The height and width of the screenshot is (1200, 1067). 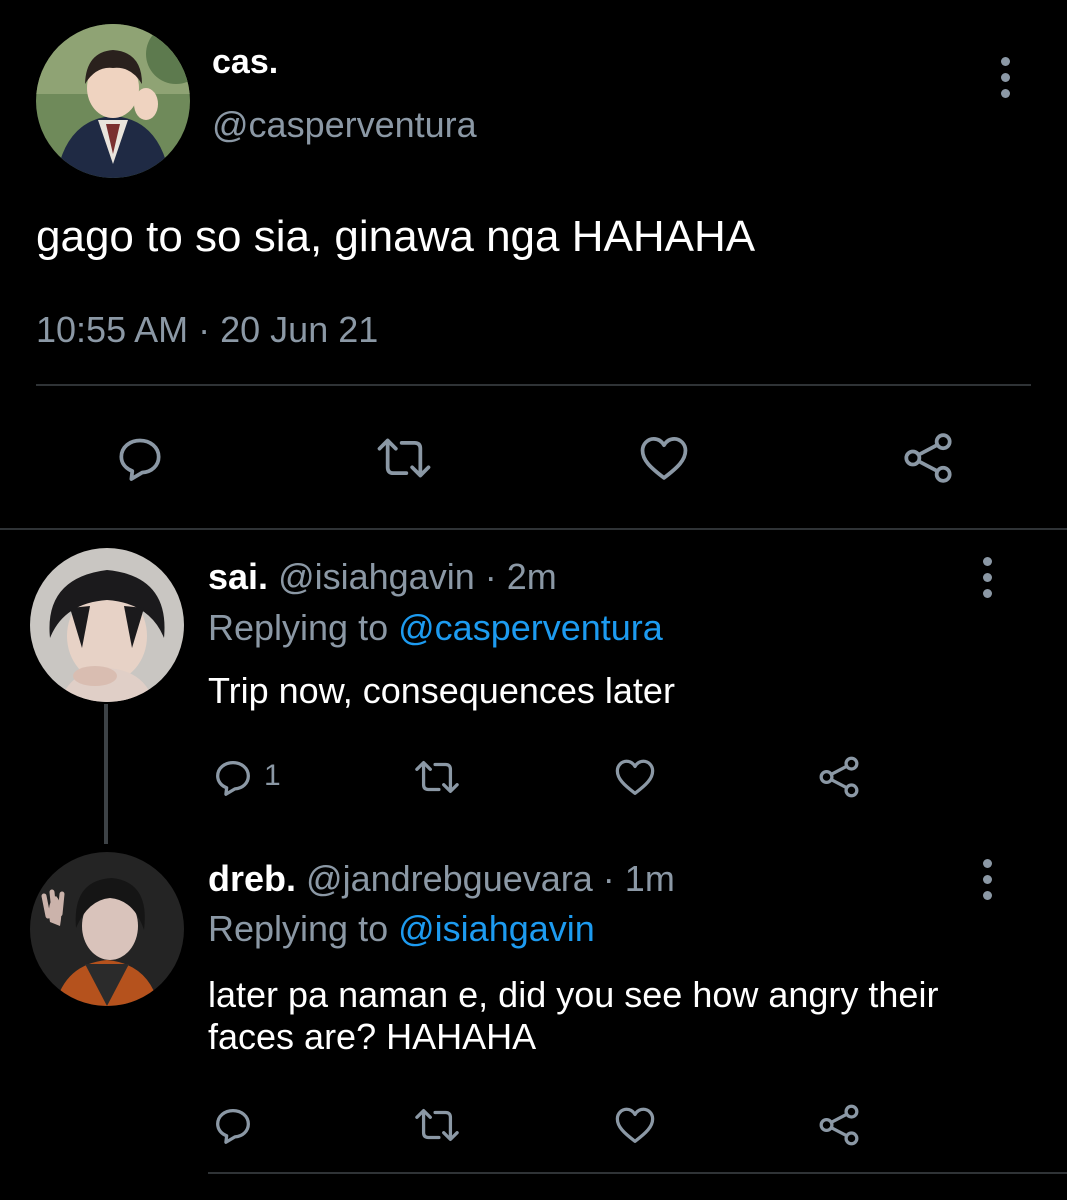 I want to click on reply-author-name: dreb., so click(x=252, y=878).